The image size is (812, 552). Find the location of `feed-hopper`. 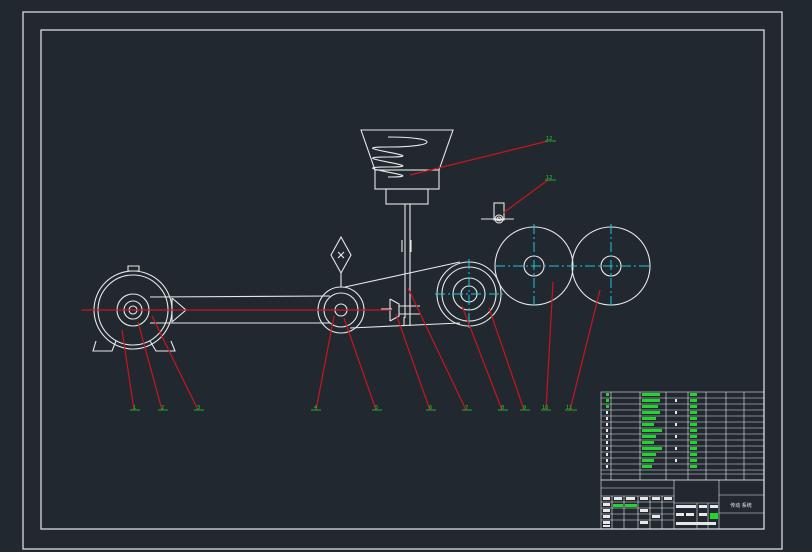

feed-hopper is located at coordinates (407, 223).